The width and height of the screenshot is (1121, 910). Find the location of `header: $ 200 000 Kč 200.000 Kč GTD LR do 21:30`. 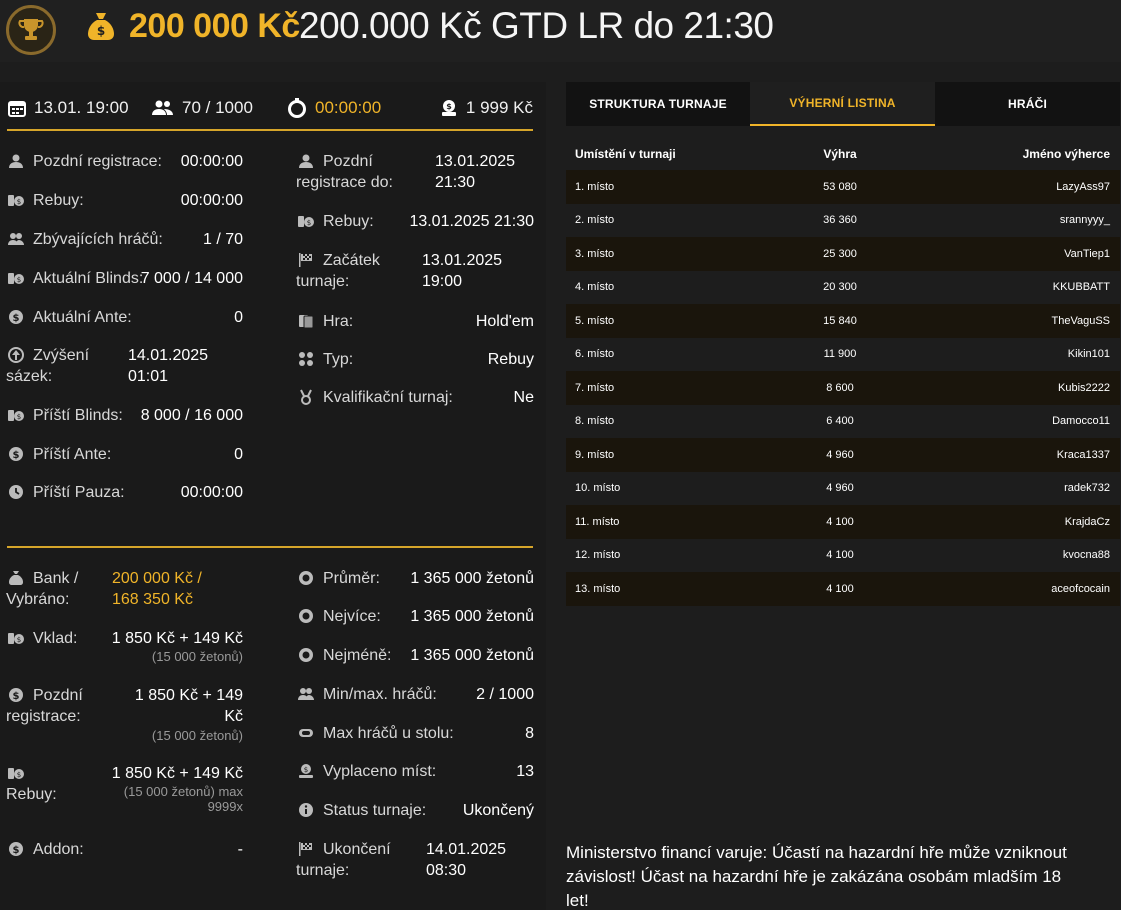

header: $ 200 000 Kč 200.000 Kč GTD LR do 21:30 is located at coordinates (560, 31).